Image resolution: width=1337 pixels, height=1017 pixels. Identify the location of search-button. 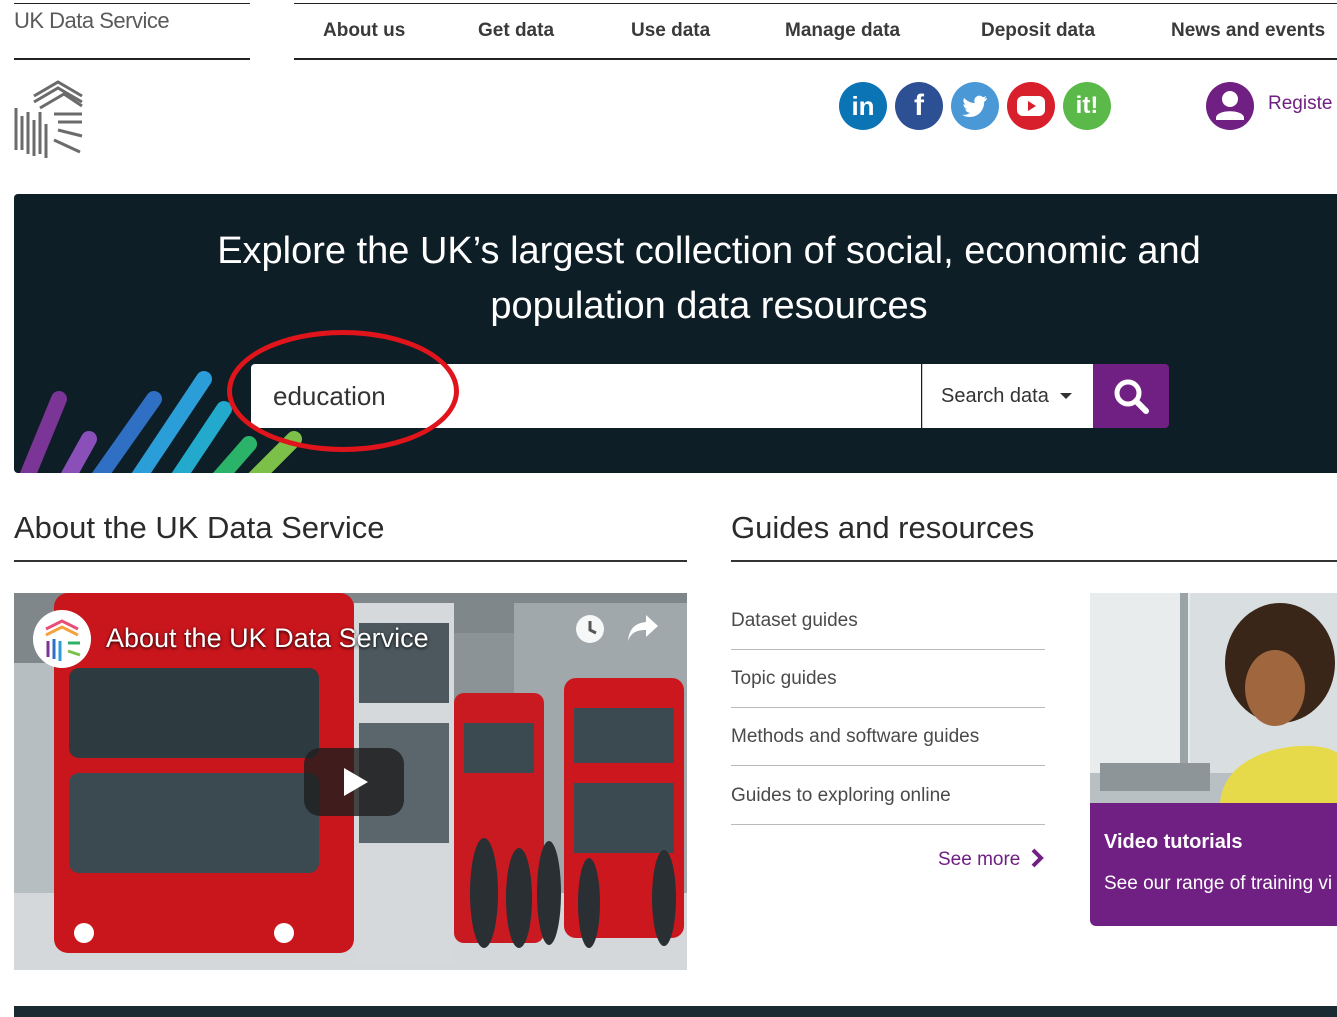
(1131, 396).